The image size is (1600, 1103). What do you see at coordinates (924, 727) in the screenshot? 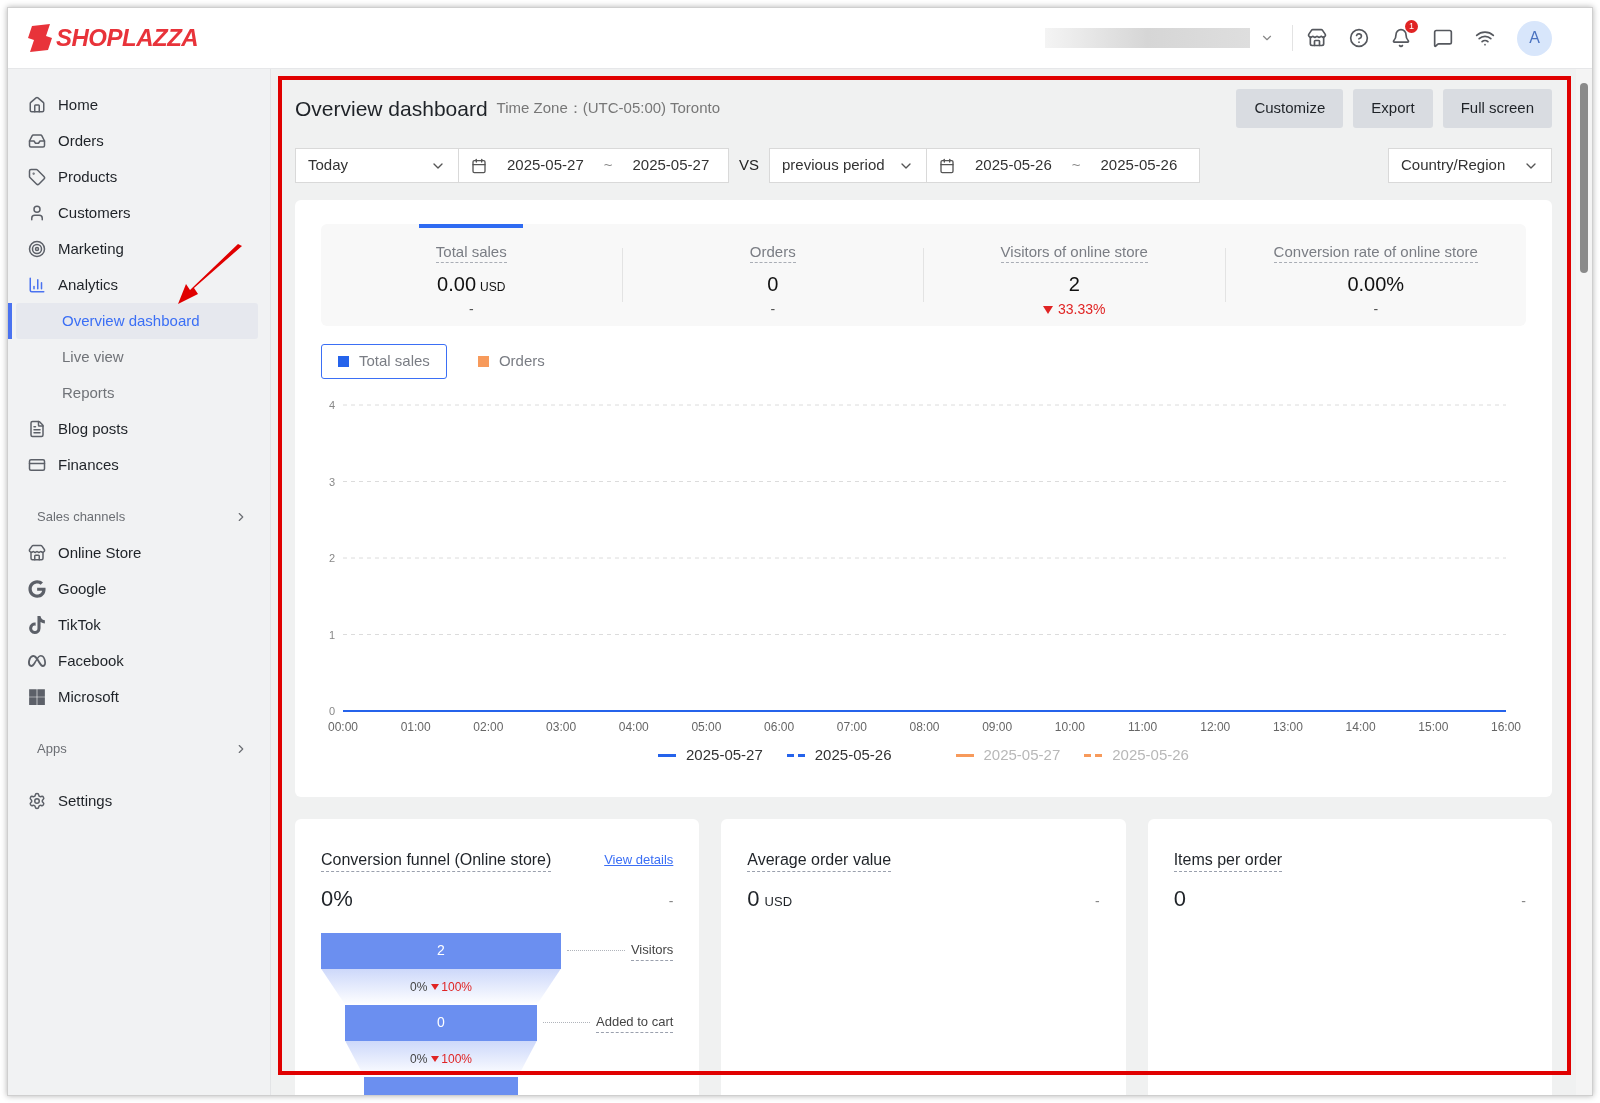
I see `x-tick-label: 08:00` at bounding box center [924, 727].